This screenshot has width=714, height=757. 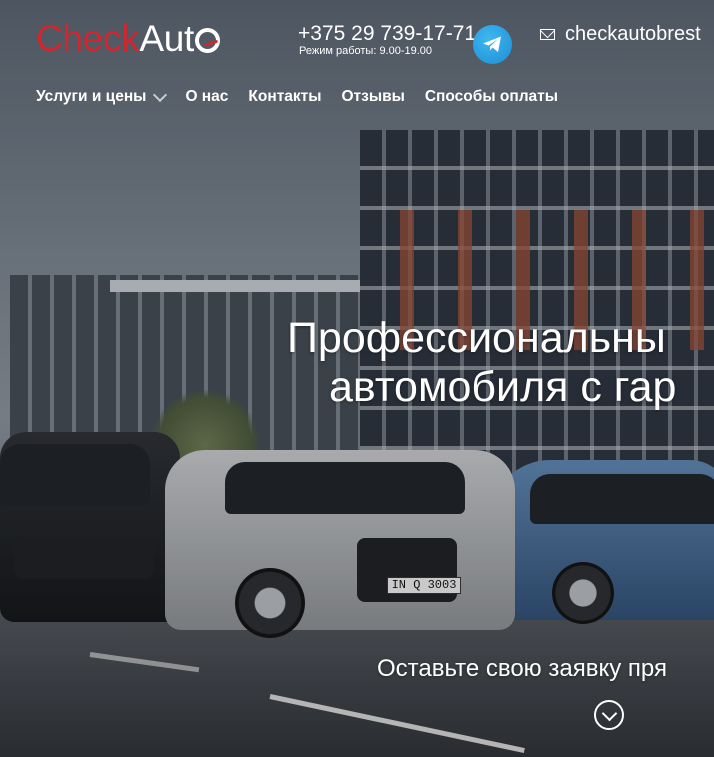 What do you see at coordinates (366, 51) in the screenshot?
I see `working-hours: Режим работы: 9.00-19.00` at bounding box center [366, 51].